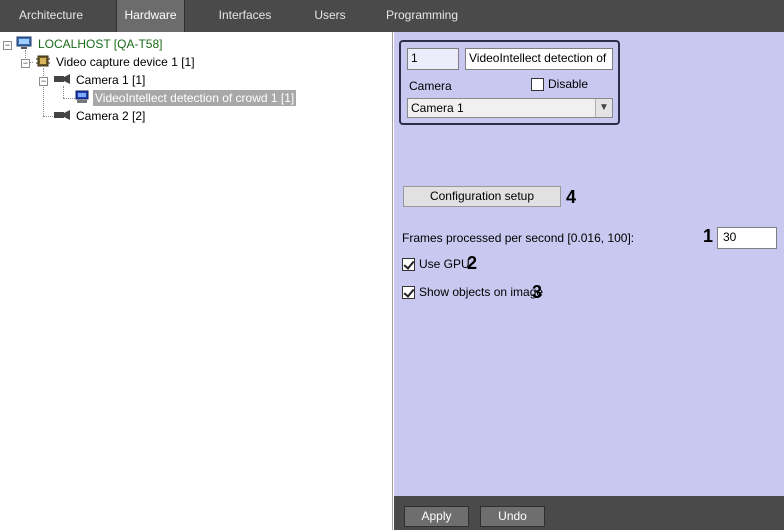  What do you see at coordinates (82, 98) in the screenshot?
I see `monitor-icon` at bounding box center [82, 98].